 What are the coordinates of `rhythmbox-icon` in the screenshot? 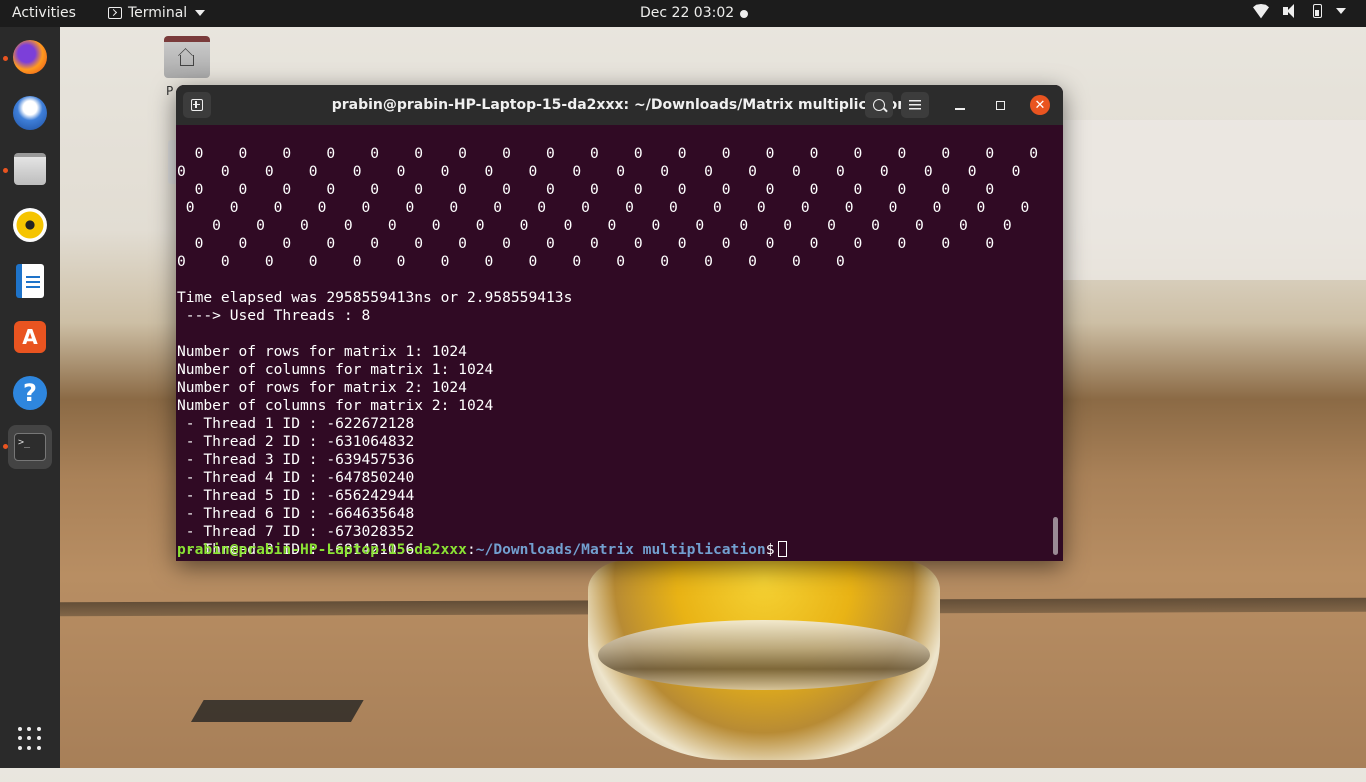 It's located at (30, 225).